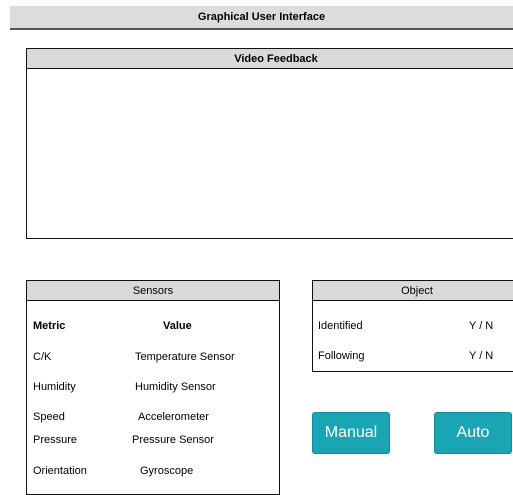 The width and height of the screenshot is (513, 495). Describe the element at coordinates (341, 356) in the screenshot. I see `object-following-label: Following` at that location.